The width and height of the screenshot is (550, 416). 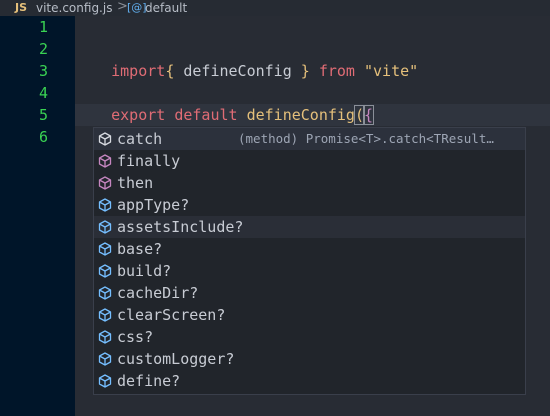 What do you see at coordinates (309, 183) in the screenshot?
I see `suggest-item: then` at bounding box center [309, 183].